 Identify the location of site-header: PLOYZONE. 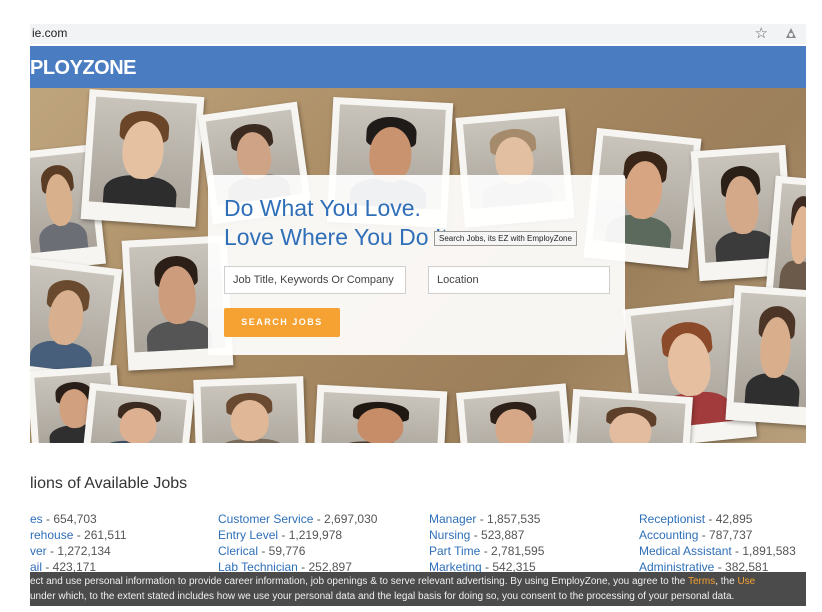
(418, 67).